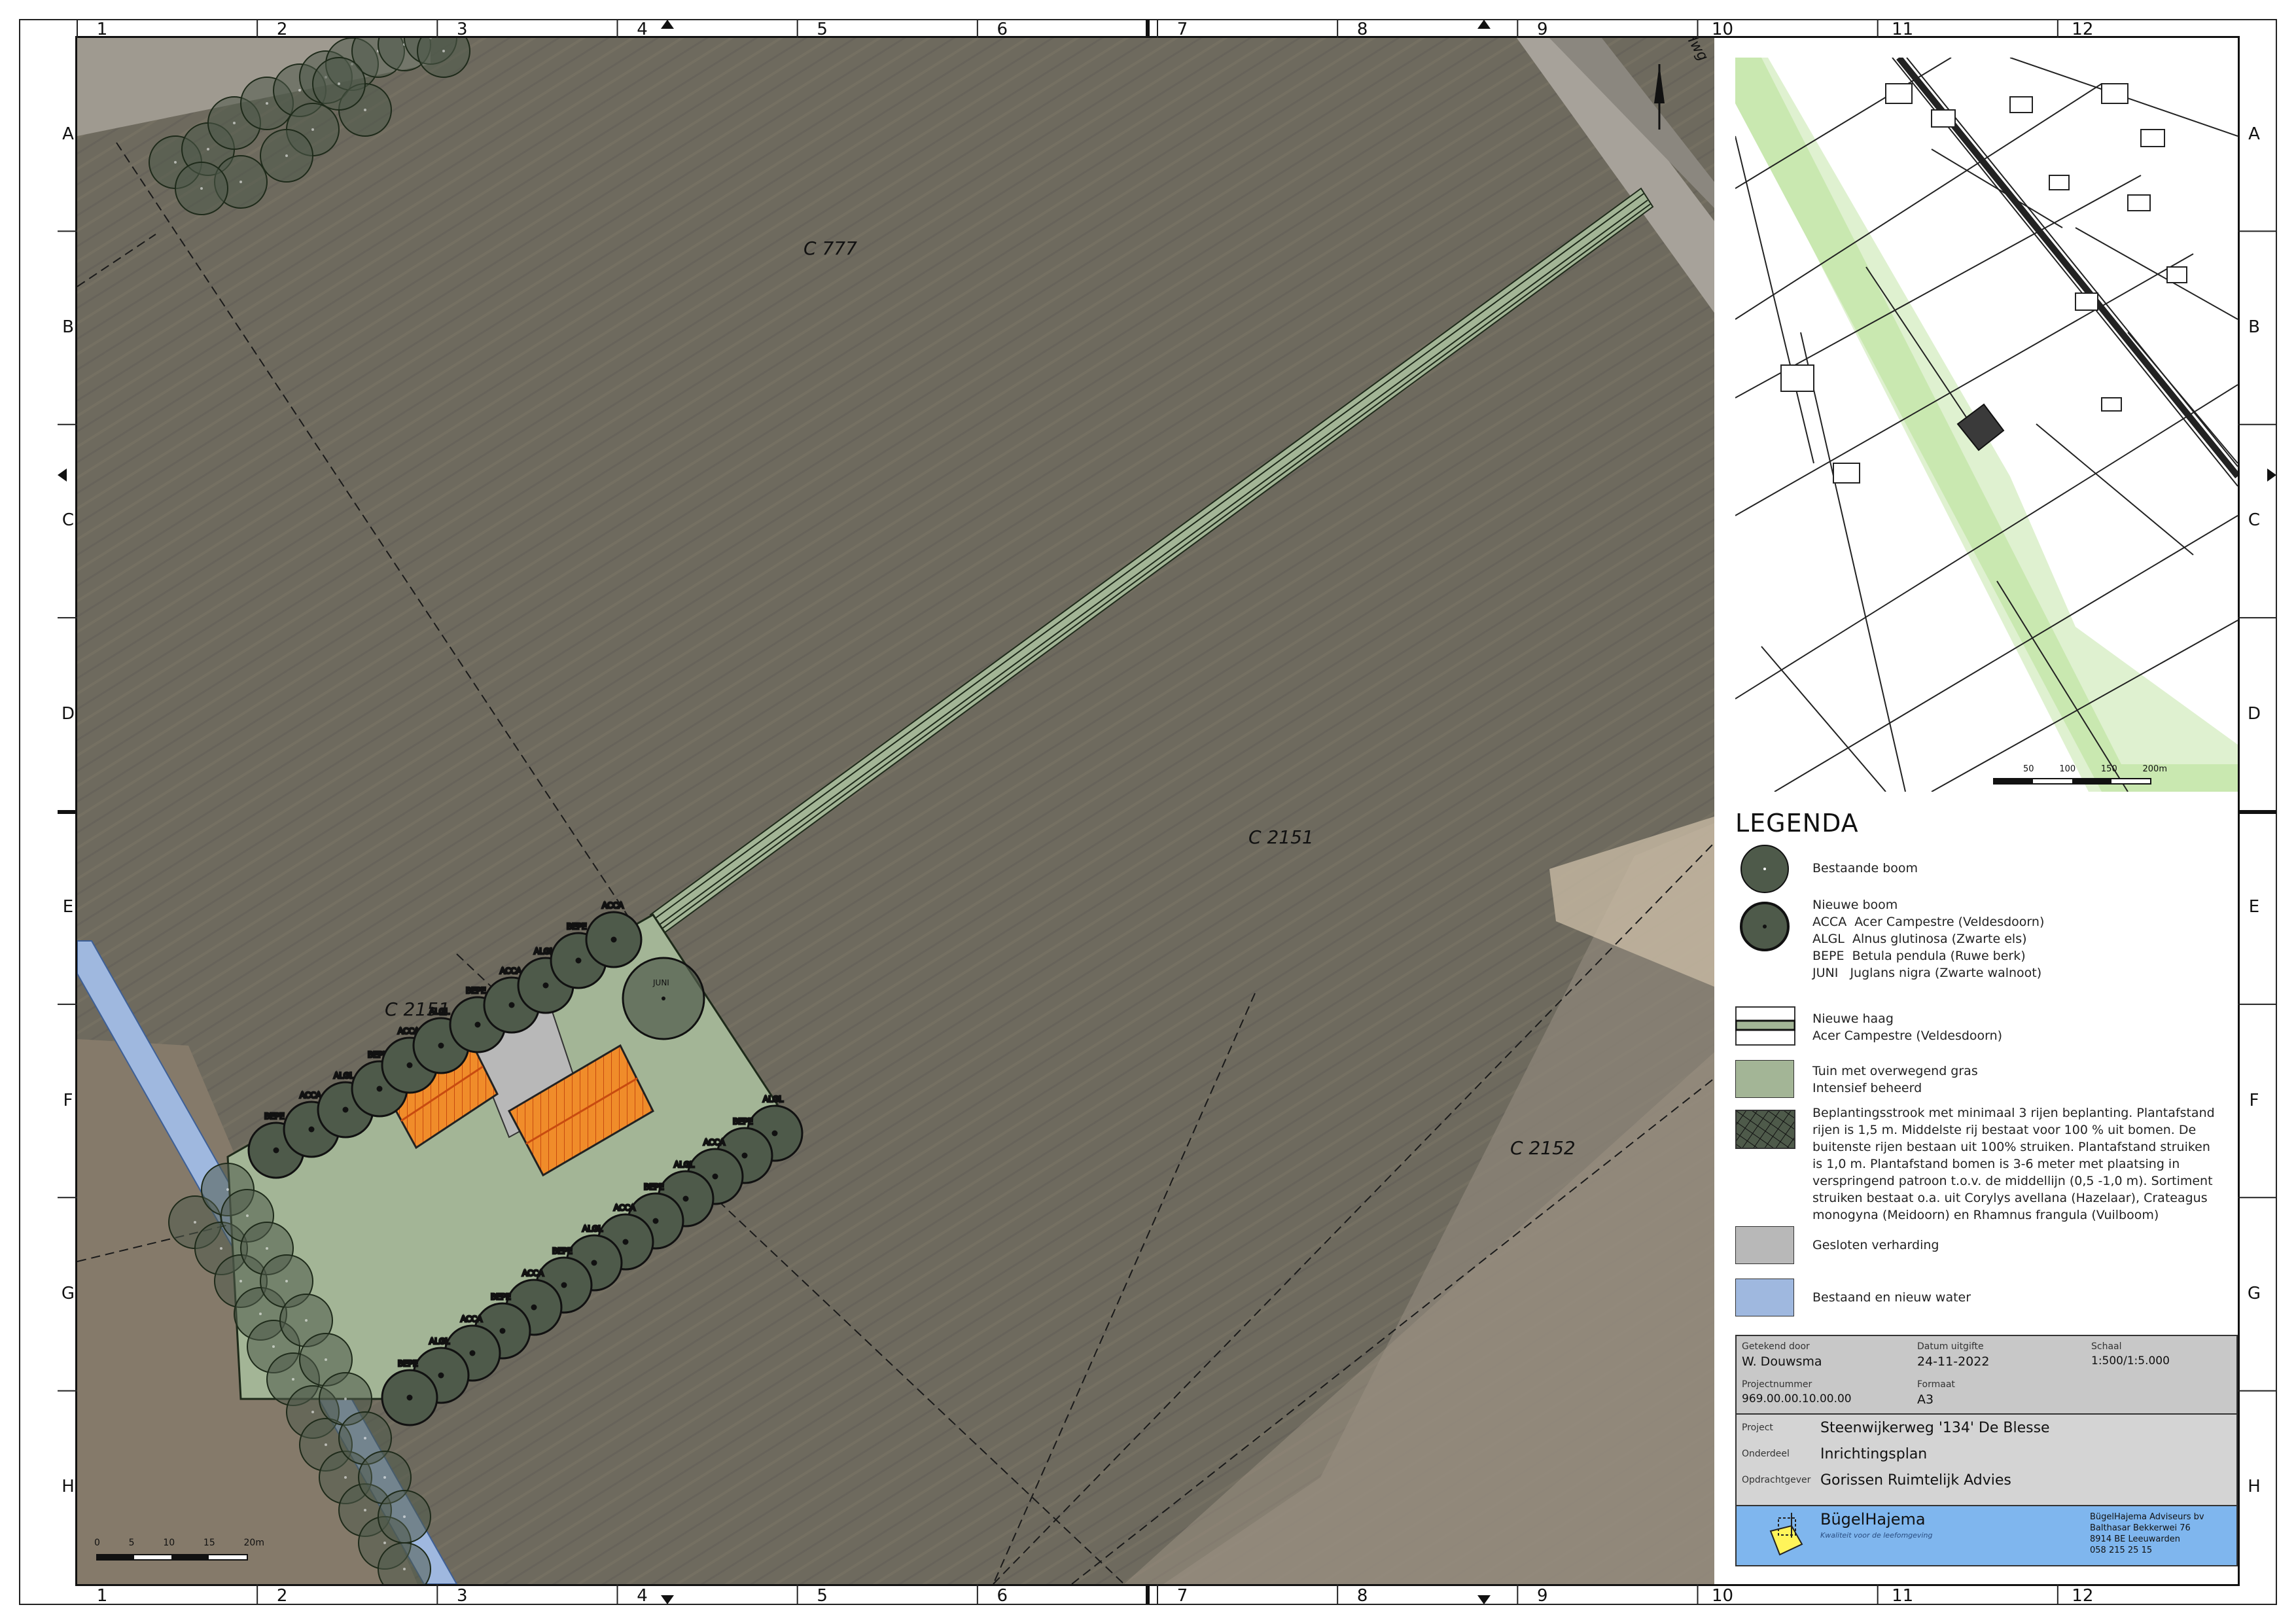 The width and height of the screenshot is (2296, 1624). What do you see at coordinates (1915, 1480) in the screenshot?
I see `client-name: Gorissen Ruimtelijk Advies` at bounding box center [1915, 1480].